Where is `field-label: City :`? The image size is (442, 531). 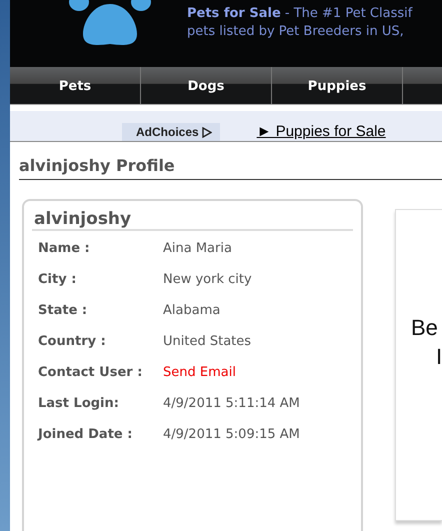 field-label: City : is located at coordinates (58, 280).